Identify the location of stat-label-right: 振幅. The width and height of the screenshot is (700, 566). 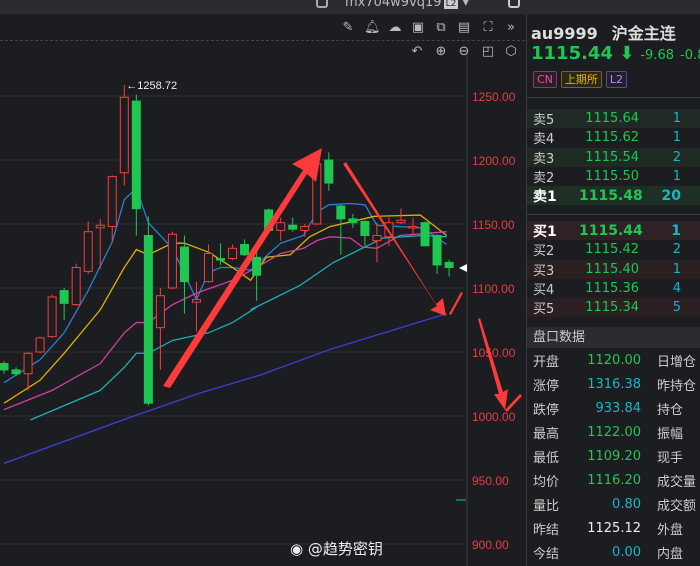
(670, 434).